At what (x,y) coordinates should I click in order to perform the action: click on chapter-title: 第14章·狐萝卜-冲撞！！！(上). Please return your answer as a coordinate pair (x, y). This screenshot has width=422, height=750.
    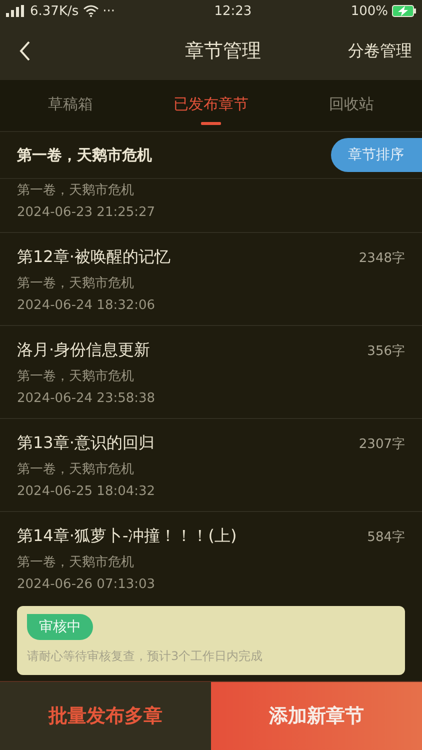
    Looking at the image, I should click on (127, 536).